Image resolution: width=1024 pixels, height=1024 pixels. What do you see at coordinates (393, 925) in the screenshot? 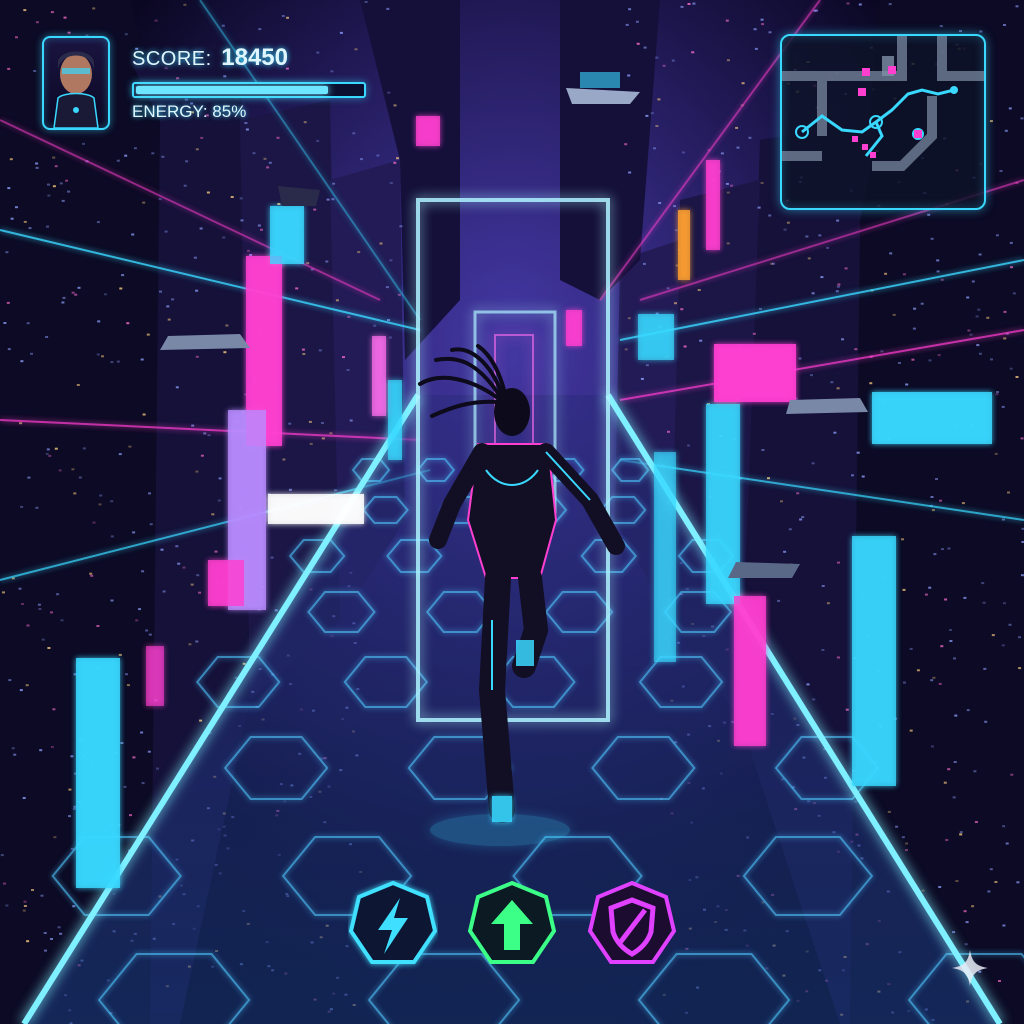
I see `dash-ability-button` at bounding box center [393, 925].